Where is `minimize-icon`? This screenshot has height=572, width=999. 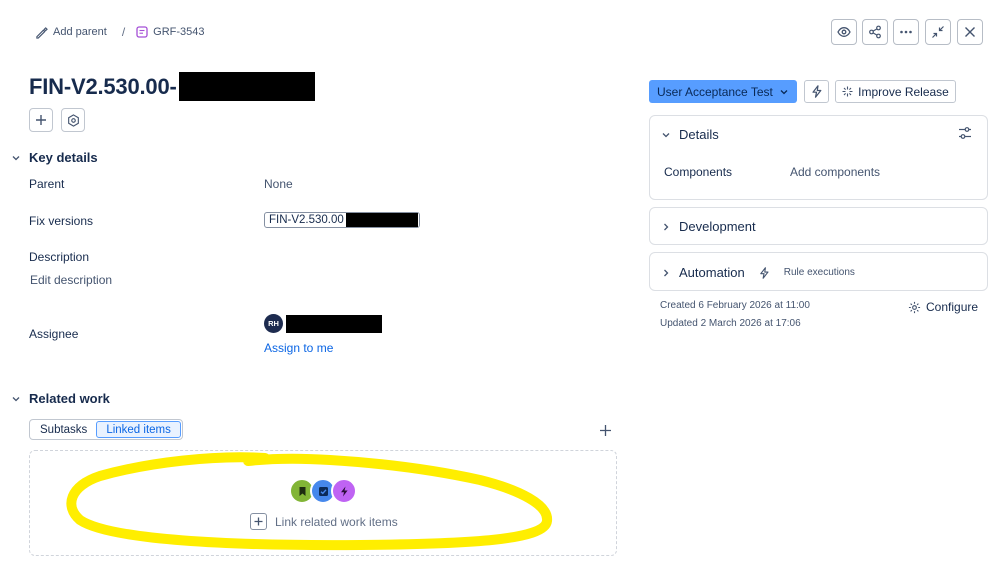
minimize-icon is located at coordinates (938, 32).